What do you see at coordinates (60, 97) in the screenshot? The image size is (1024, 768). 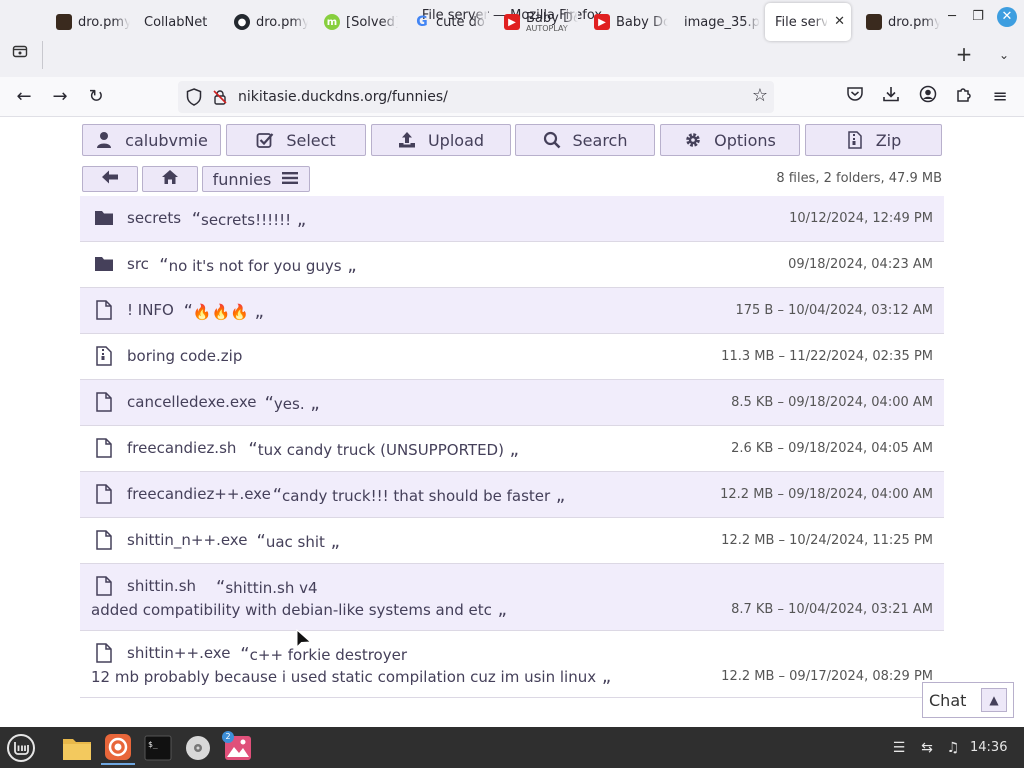 I see `forward-arrow-icon: →` at bounding box center [60, 97].